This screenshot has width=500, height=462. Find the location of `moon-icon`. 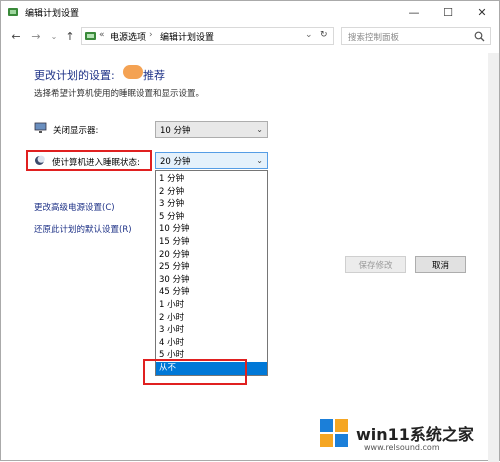

moon-icon is located at coordinates (40, 160).